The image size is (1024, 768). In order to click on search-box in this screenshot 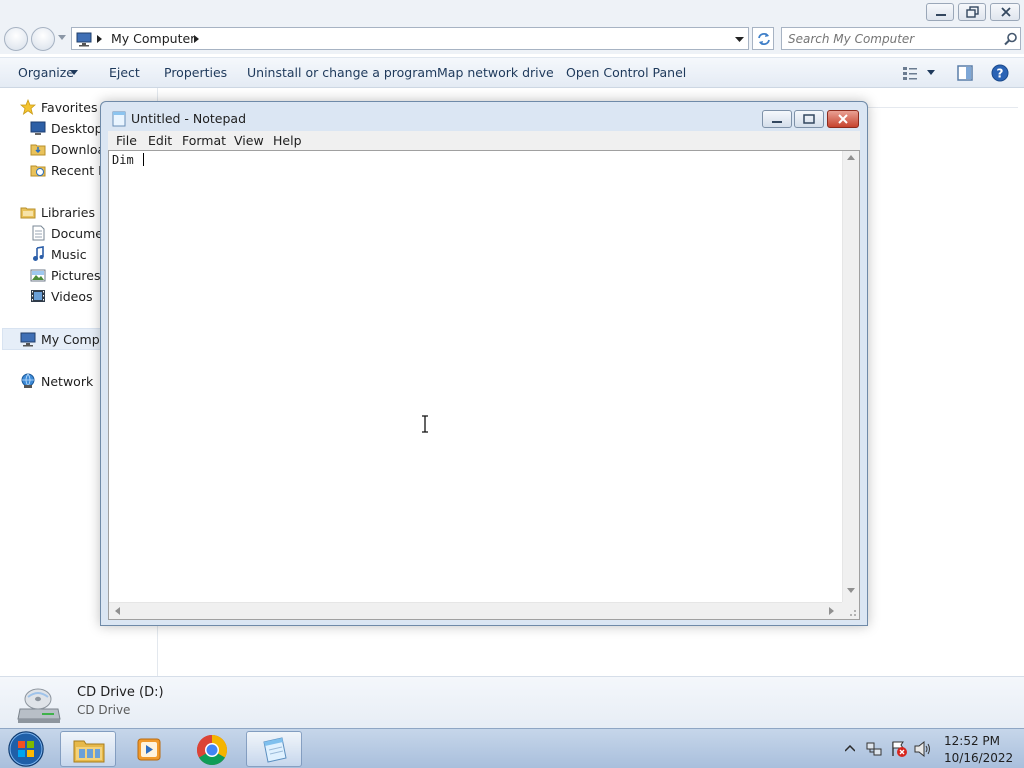, I will do `click(901, 38)`.